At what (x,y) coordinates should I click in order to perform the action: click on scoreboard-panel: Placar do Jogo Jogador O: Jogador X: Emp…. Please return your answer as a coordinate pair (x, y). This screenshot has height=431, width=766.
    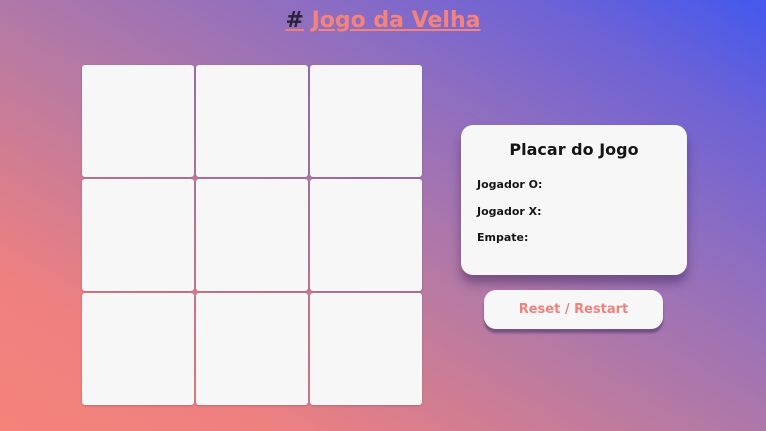
    Looking at the image, I should click on (574, 200).